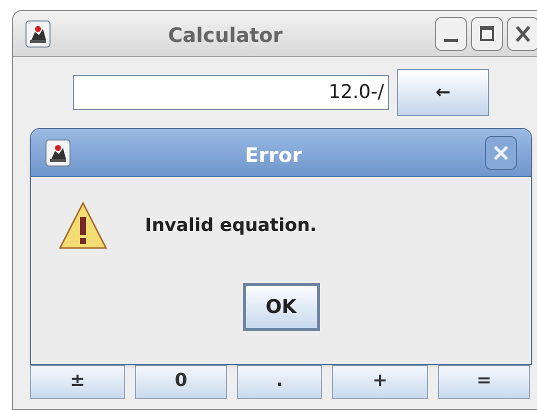  I want to click on error-message: Invalid equation., so click(231, 226).